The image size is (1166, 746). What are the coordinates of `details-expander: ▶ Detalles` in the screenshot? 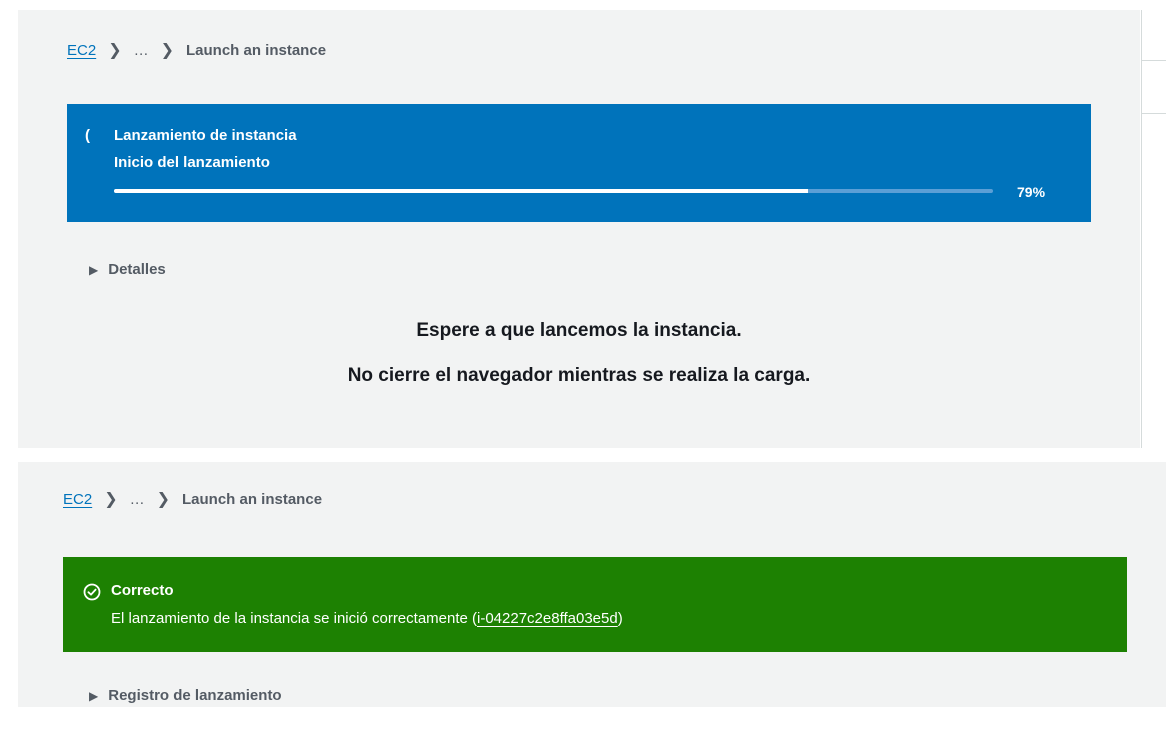 It's located at (127, 269).